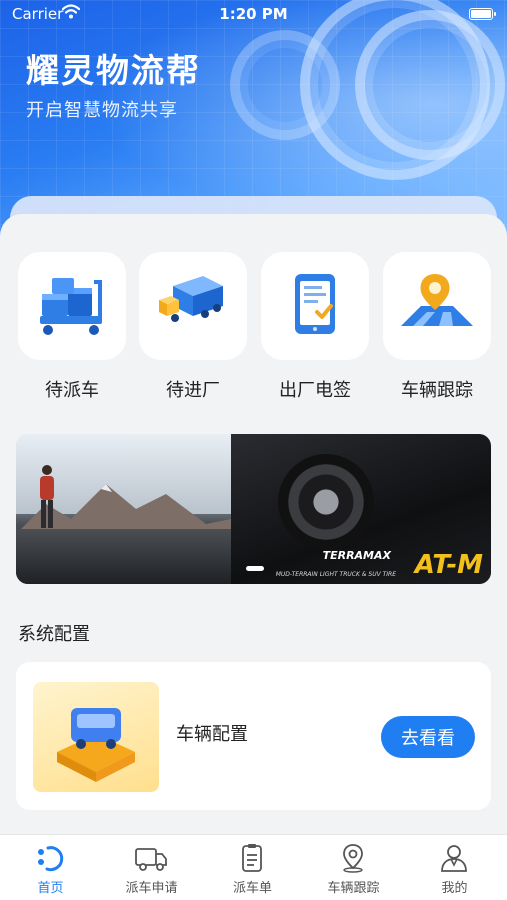 Image resolution: width=507 pixels, height=900 pixels. I want to click on tab-home: 首页, so click(50, 867).